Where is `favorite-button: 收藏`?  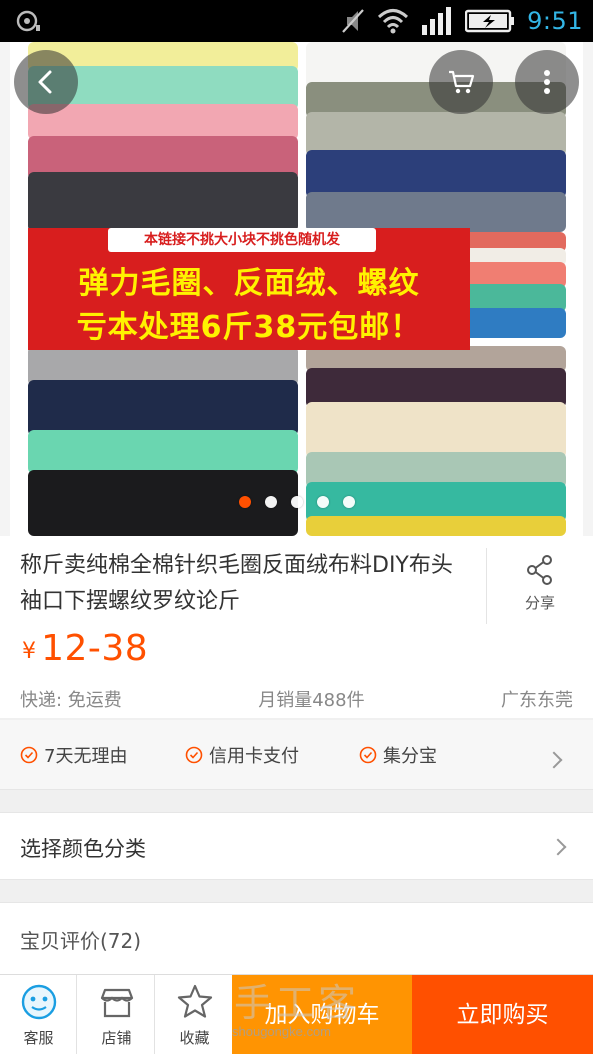 favorite-button: 收藏 is located at coordinates (194, 1014).